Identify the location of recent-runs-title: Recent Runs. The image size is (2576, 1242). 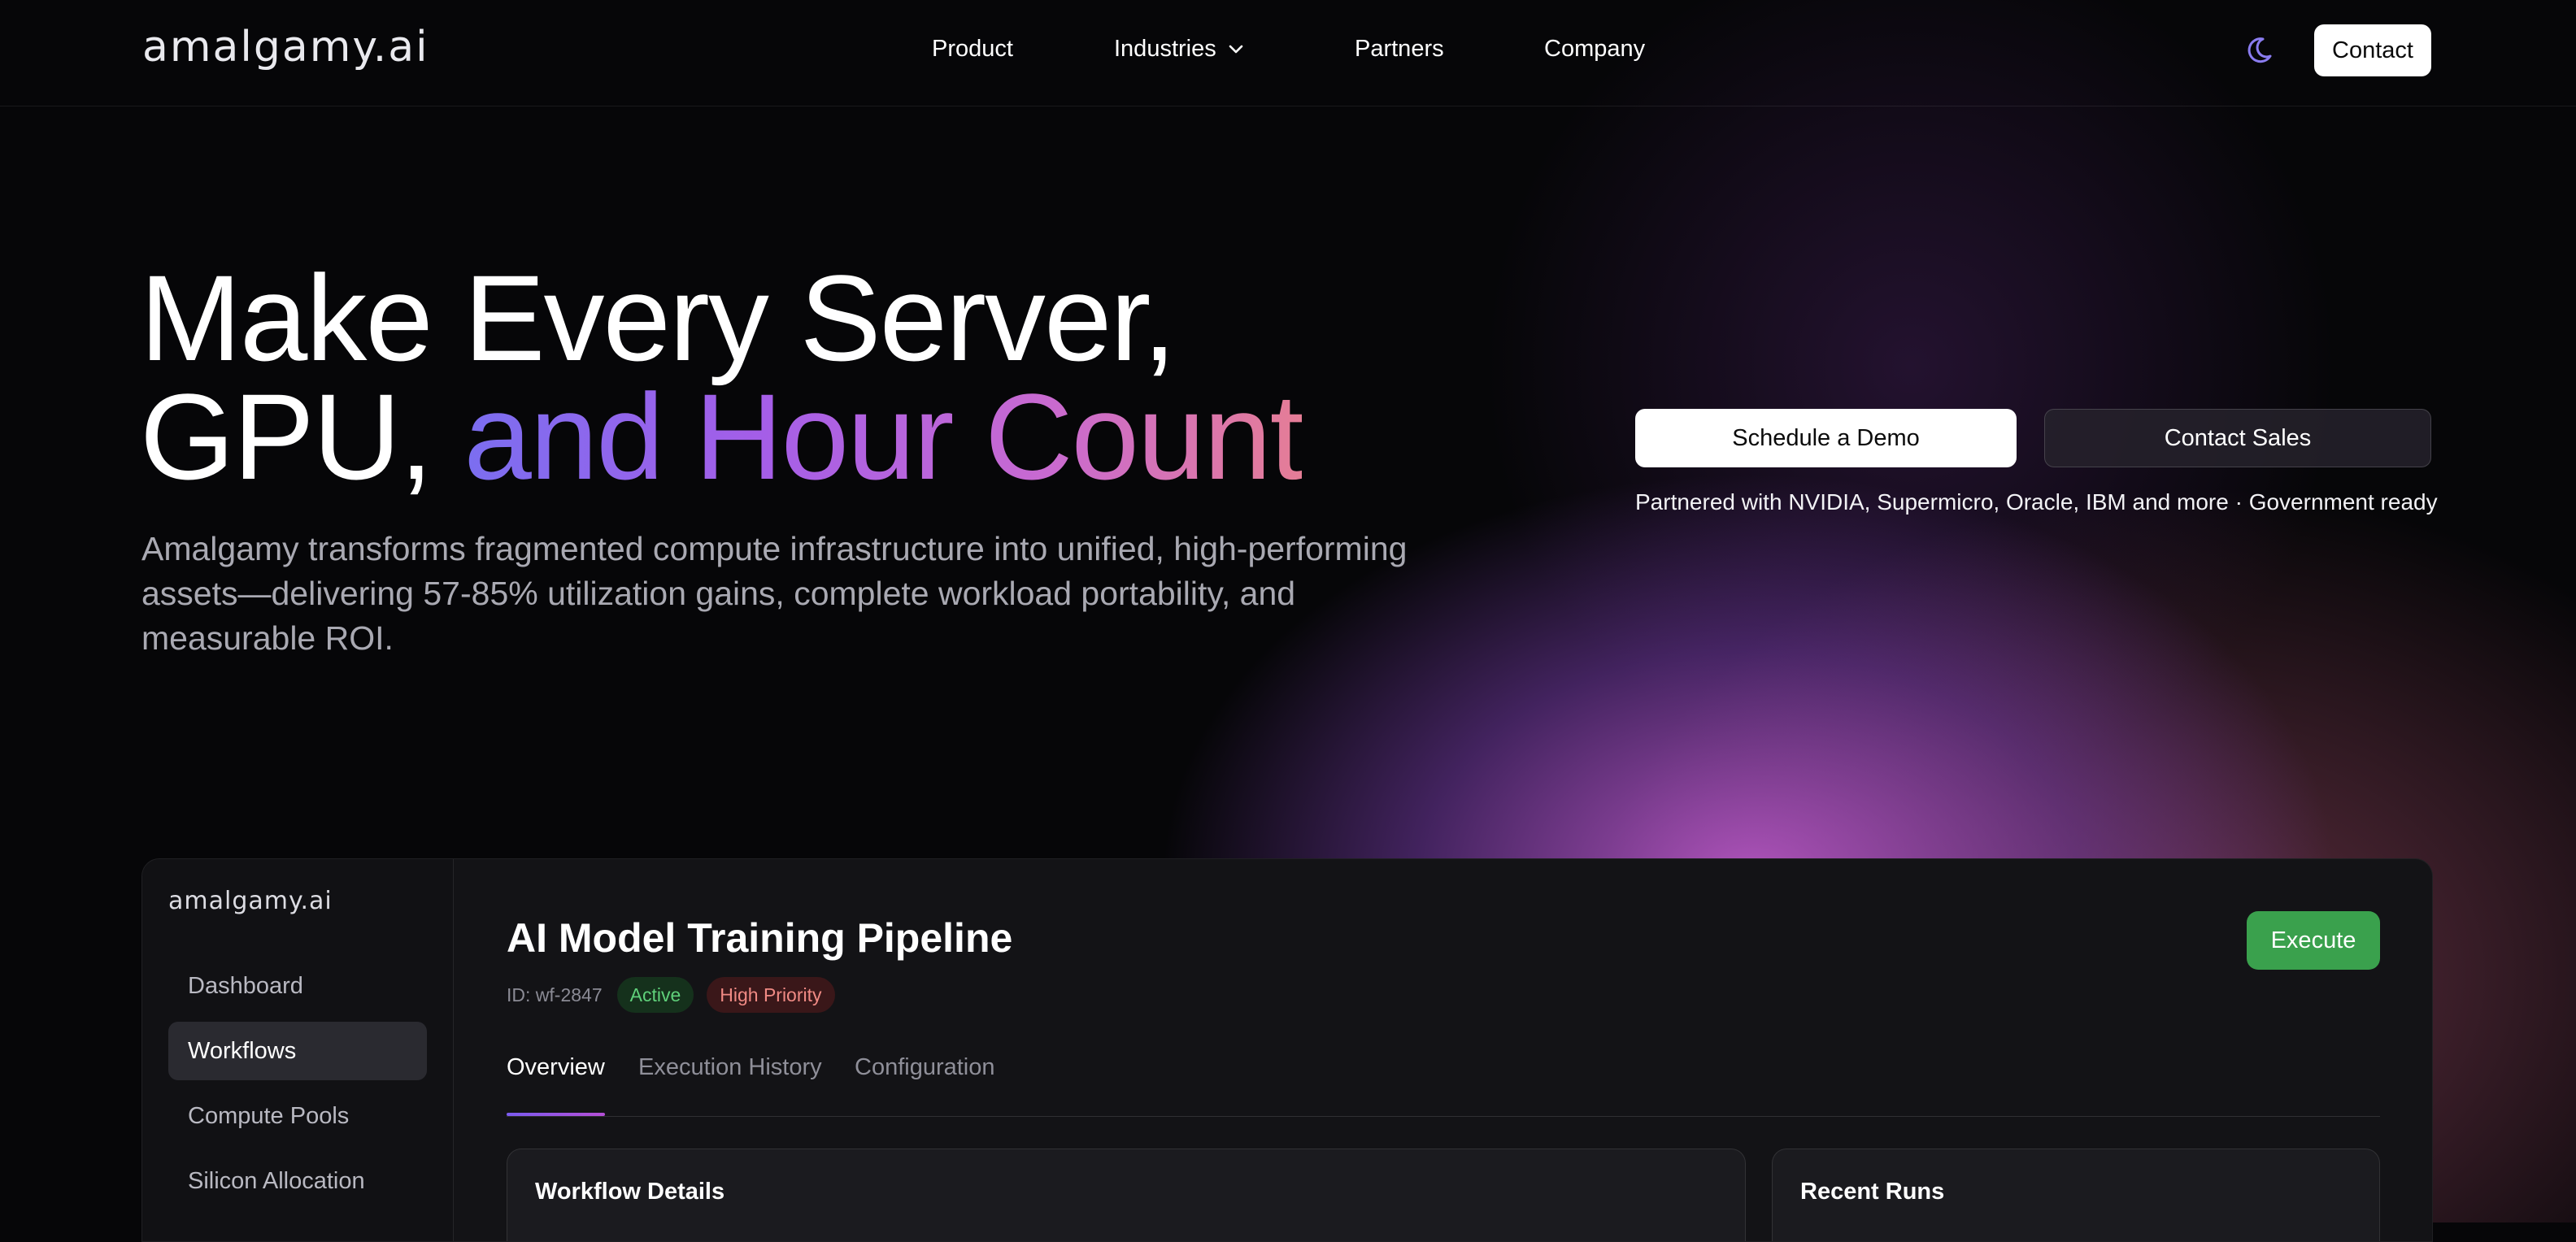
(1873, 1192).